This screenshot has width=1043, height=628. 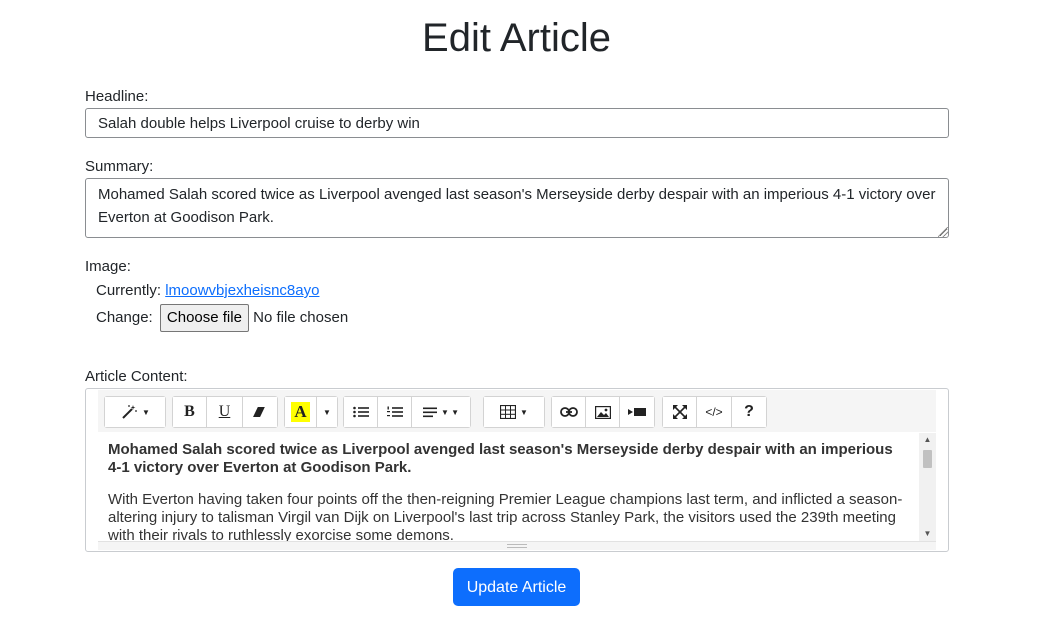 I want to click on insert-group, so click(x=603, y=412).